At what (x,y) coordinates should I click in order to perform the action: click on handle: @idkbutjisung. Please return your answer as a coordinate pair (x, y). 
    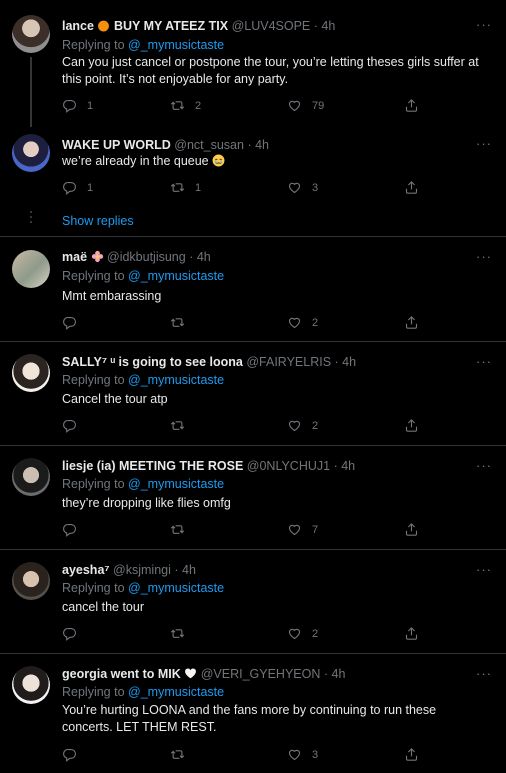
    Looking at the image, I should click on (146, 257).